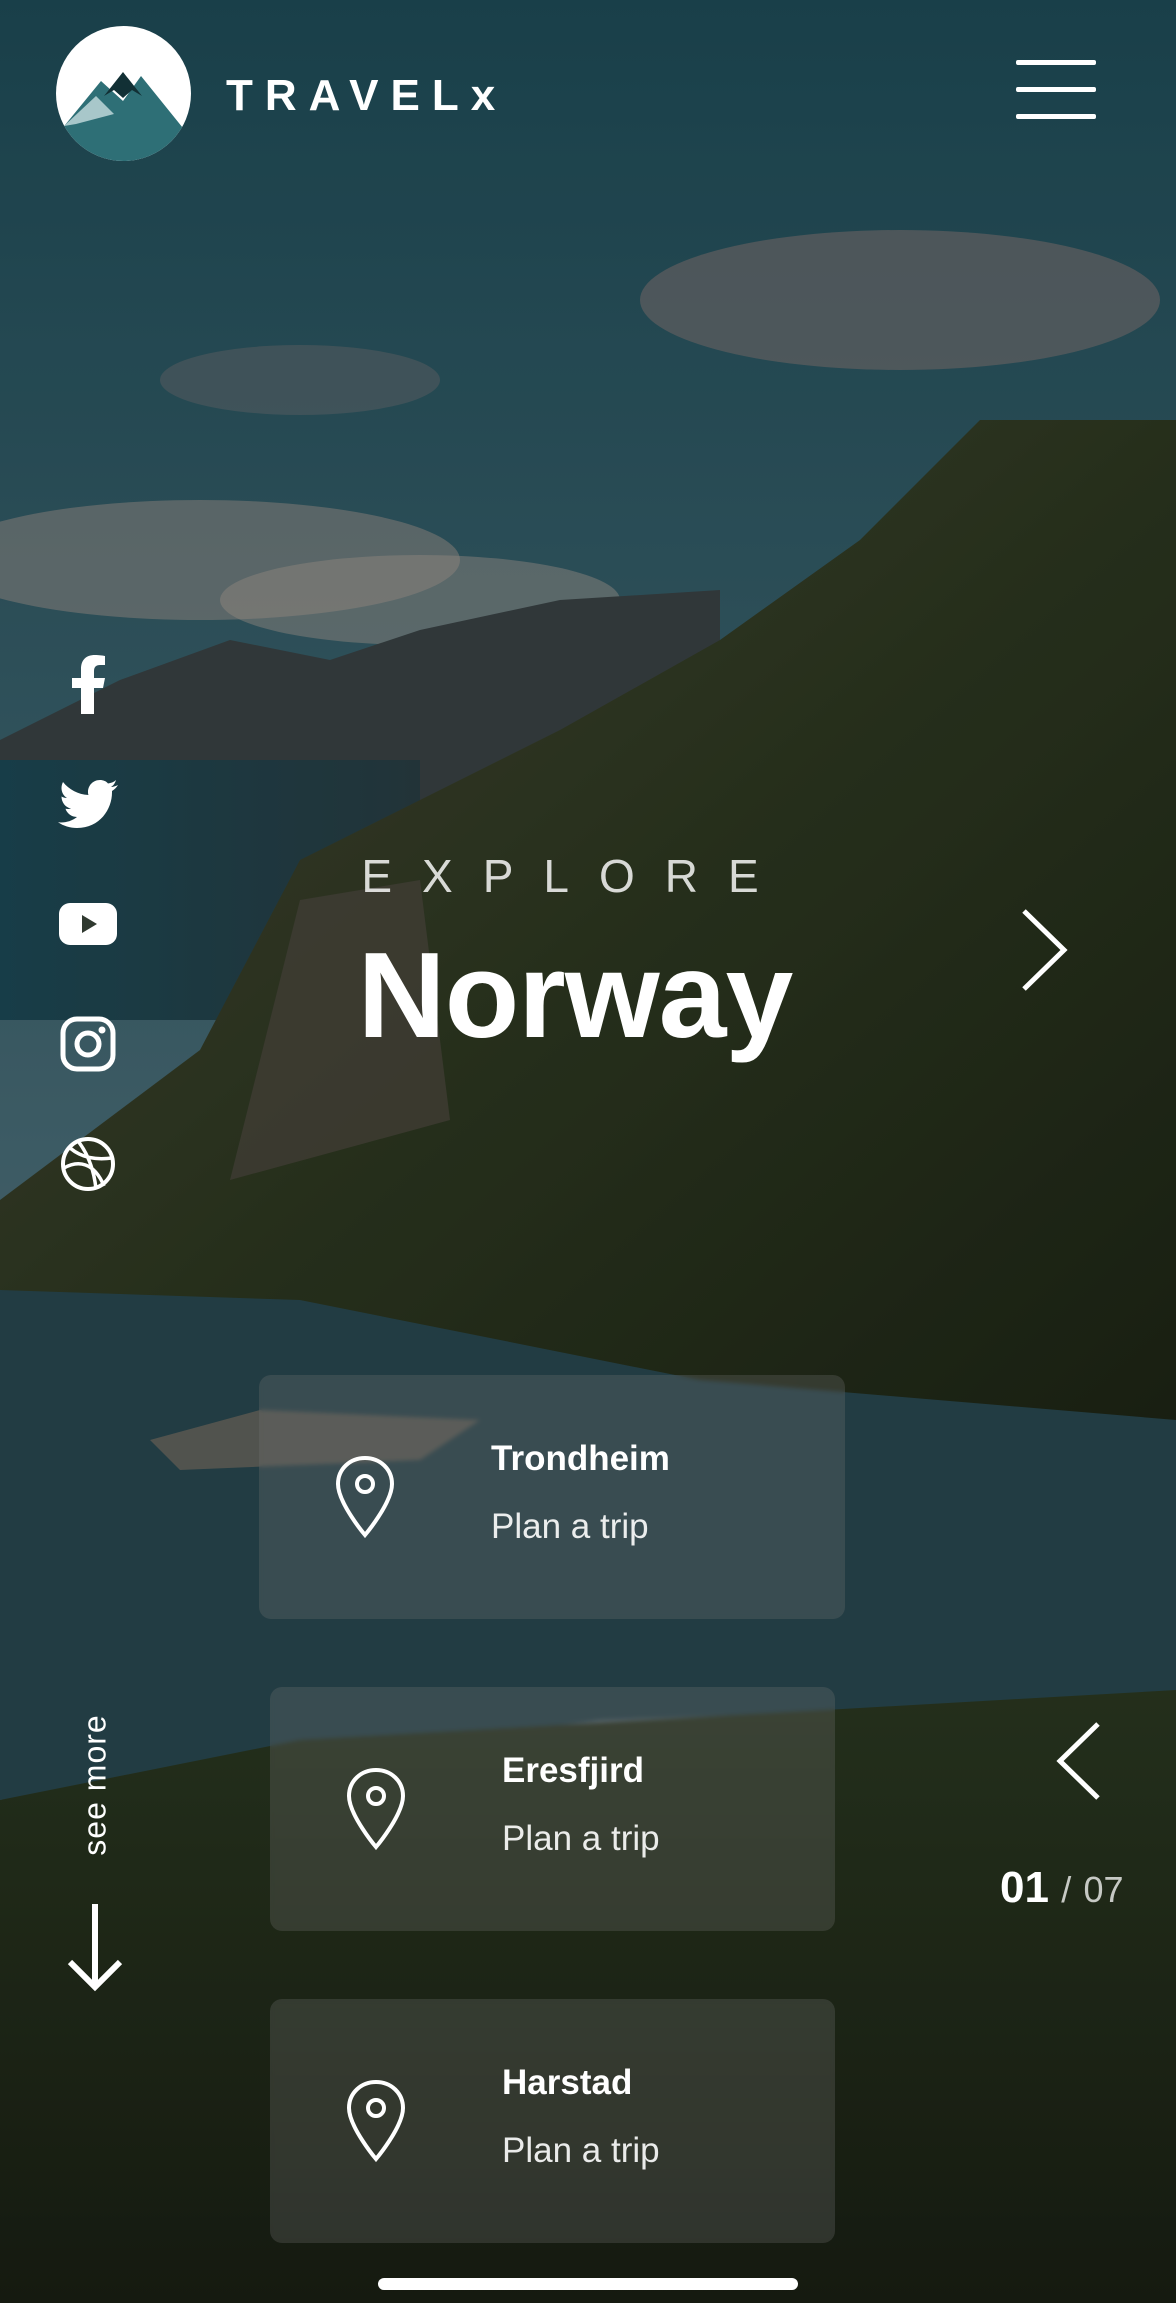  I want to click on slide-current: 01, so click(1024, 1887).